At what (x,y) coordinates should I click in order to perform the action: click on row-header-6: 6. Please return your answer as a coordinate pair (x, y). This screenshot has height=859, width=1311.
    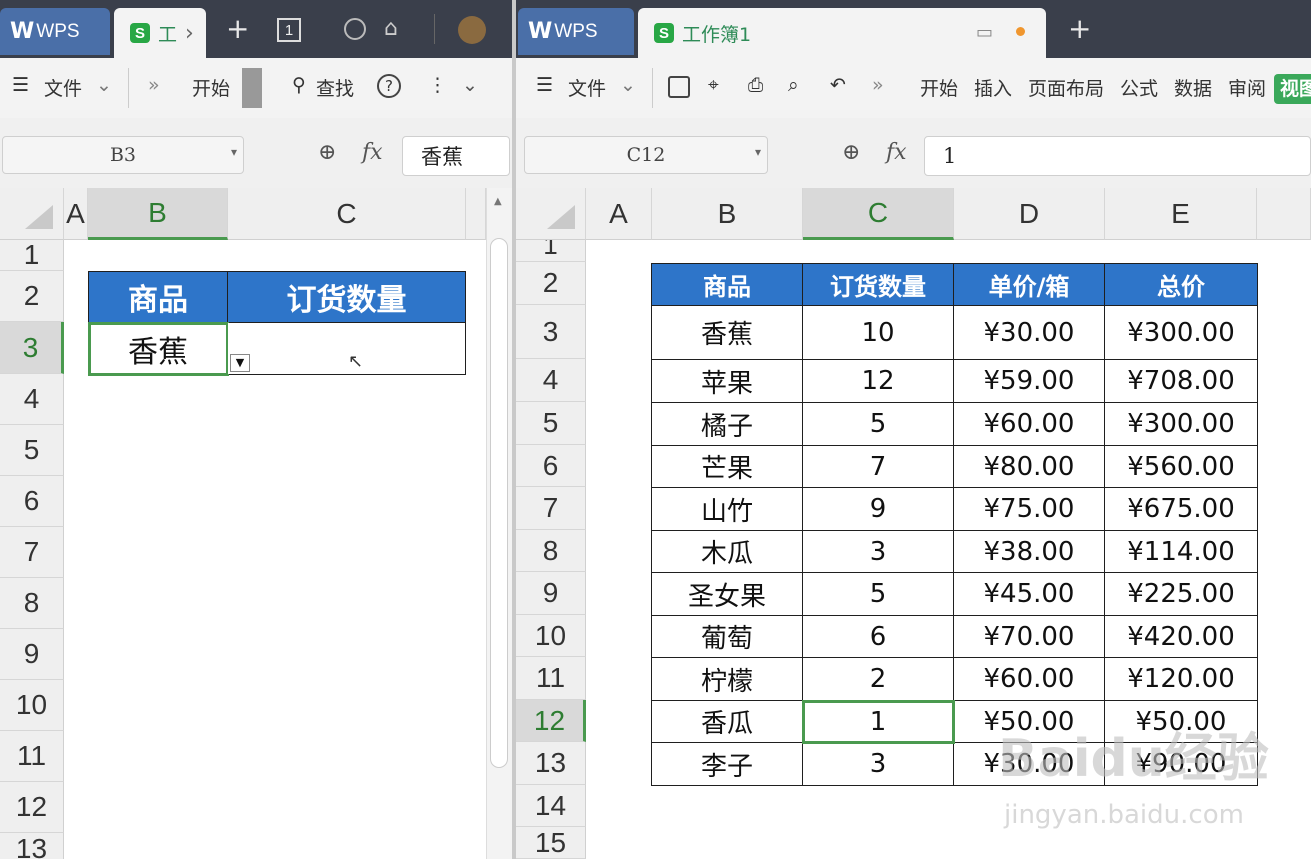
    Looking at the image, I should click on (32, 501).